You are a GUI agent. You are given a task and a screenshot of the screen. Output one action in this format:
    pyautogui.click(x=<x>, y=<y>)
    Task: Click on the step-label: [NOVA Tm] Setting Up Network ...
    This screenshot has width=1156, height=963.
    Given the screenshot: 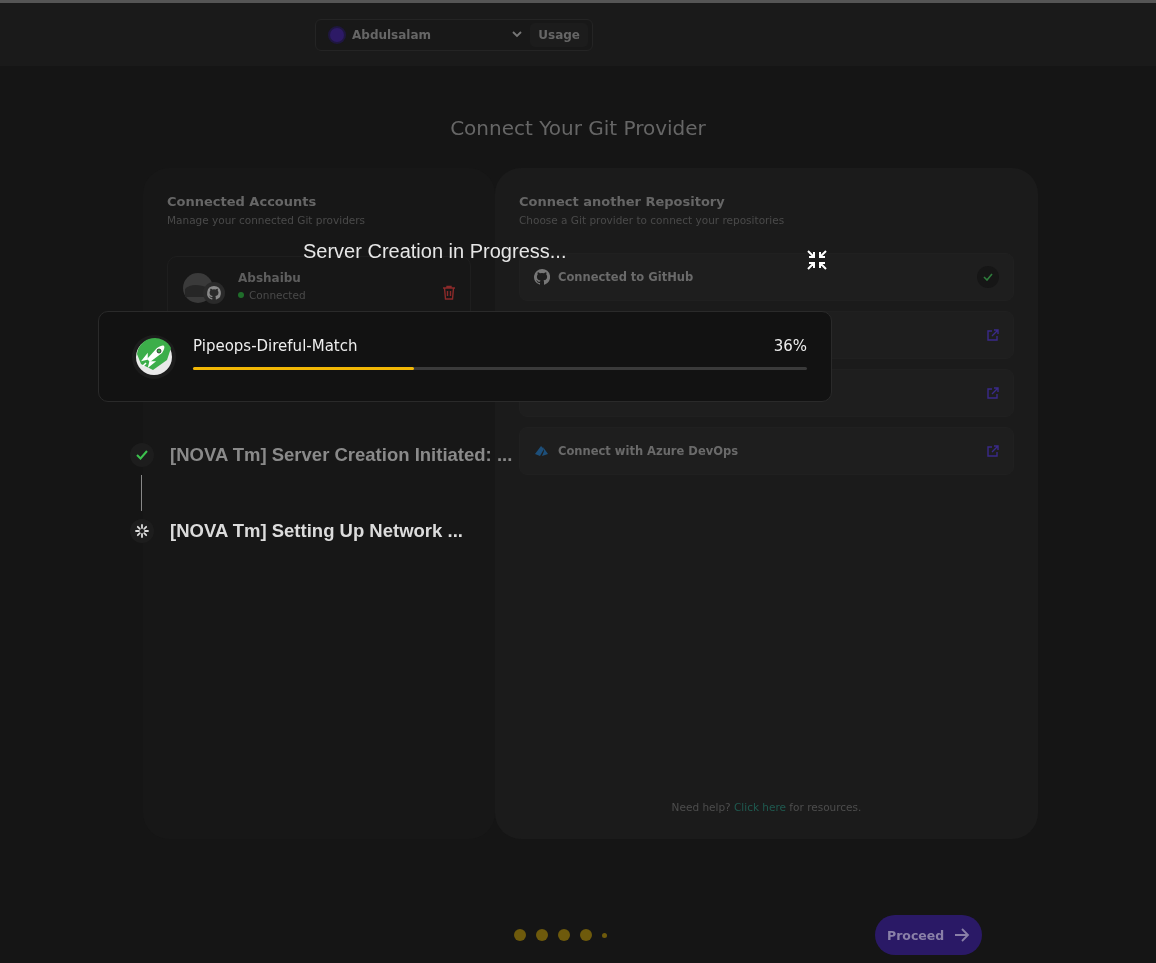 What is the action you would take?
    pyautogui.click(x=316, y=531)
    